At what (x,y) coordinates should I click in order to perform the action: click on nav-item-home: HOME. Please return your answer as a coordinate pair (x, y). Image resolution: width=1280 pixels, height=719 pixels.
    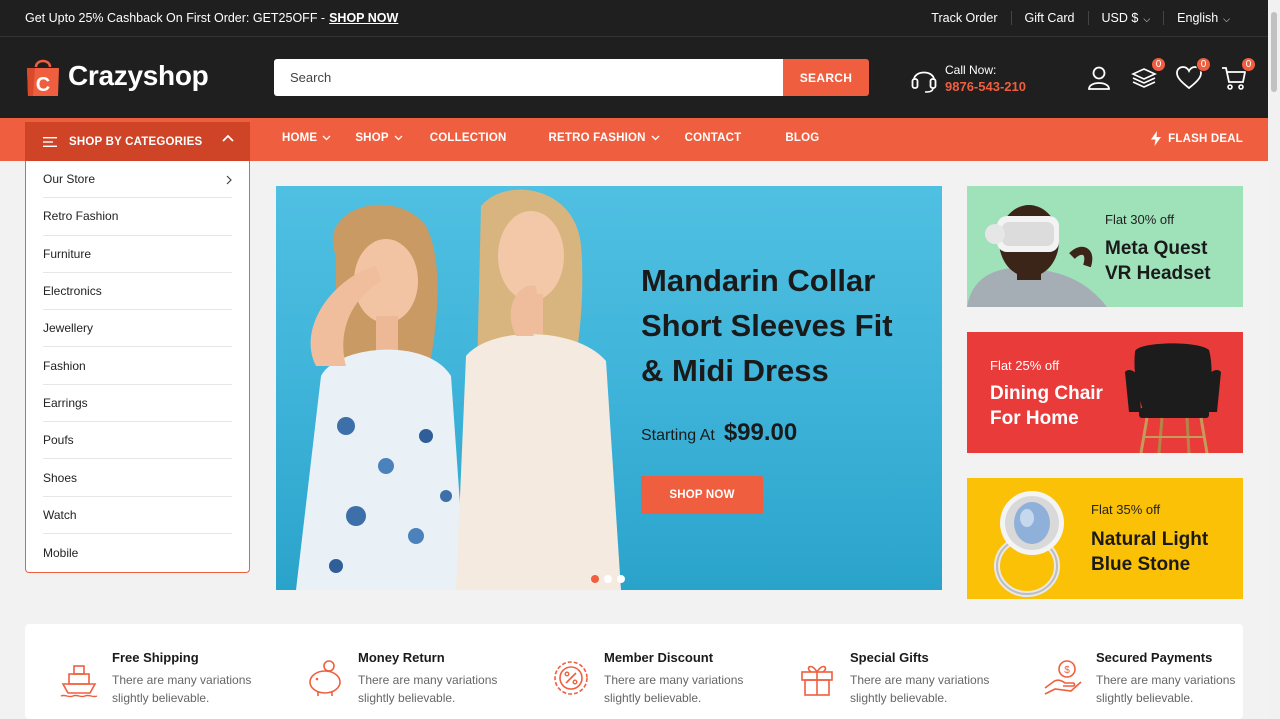
    Looking at the image, I should click on (306, 138).